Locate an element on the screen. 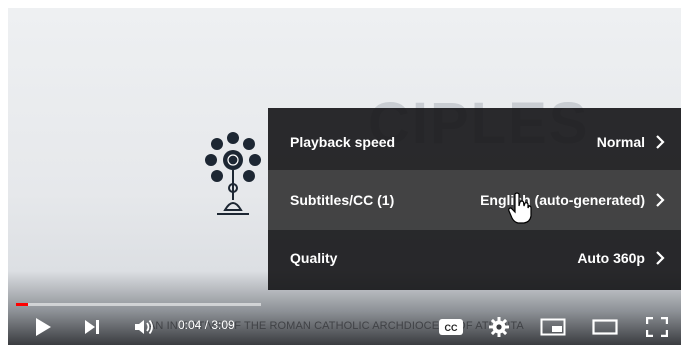 Image resolution: width=681 pixels, height=345 pixels. progress-bar is located at coordinates (138, 304).